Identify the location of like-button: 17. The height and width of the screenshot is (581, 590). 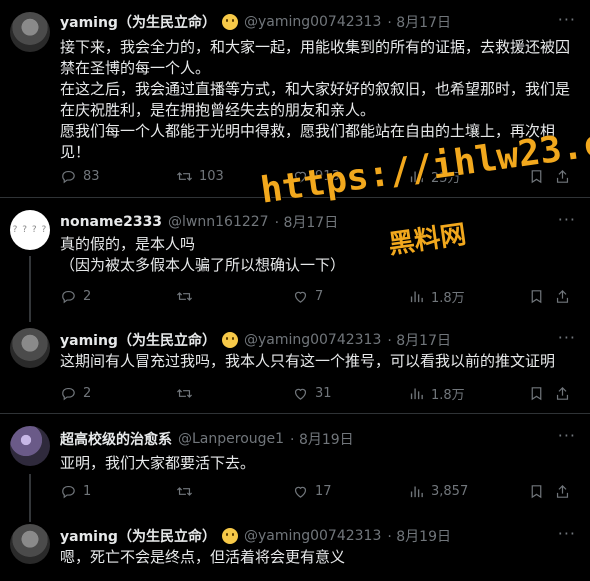
(350, 491).